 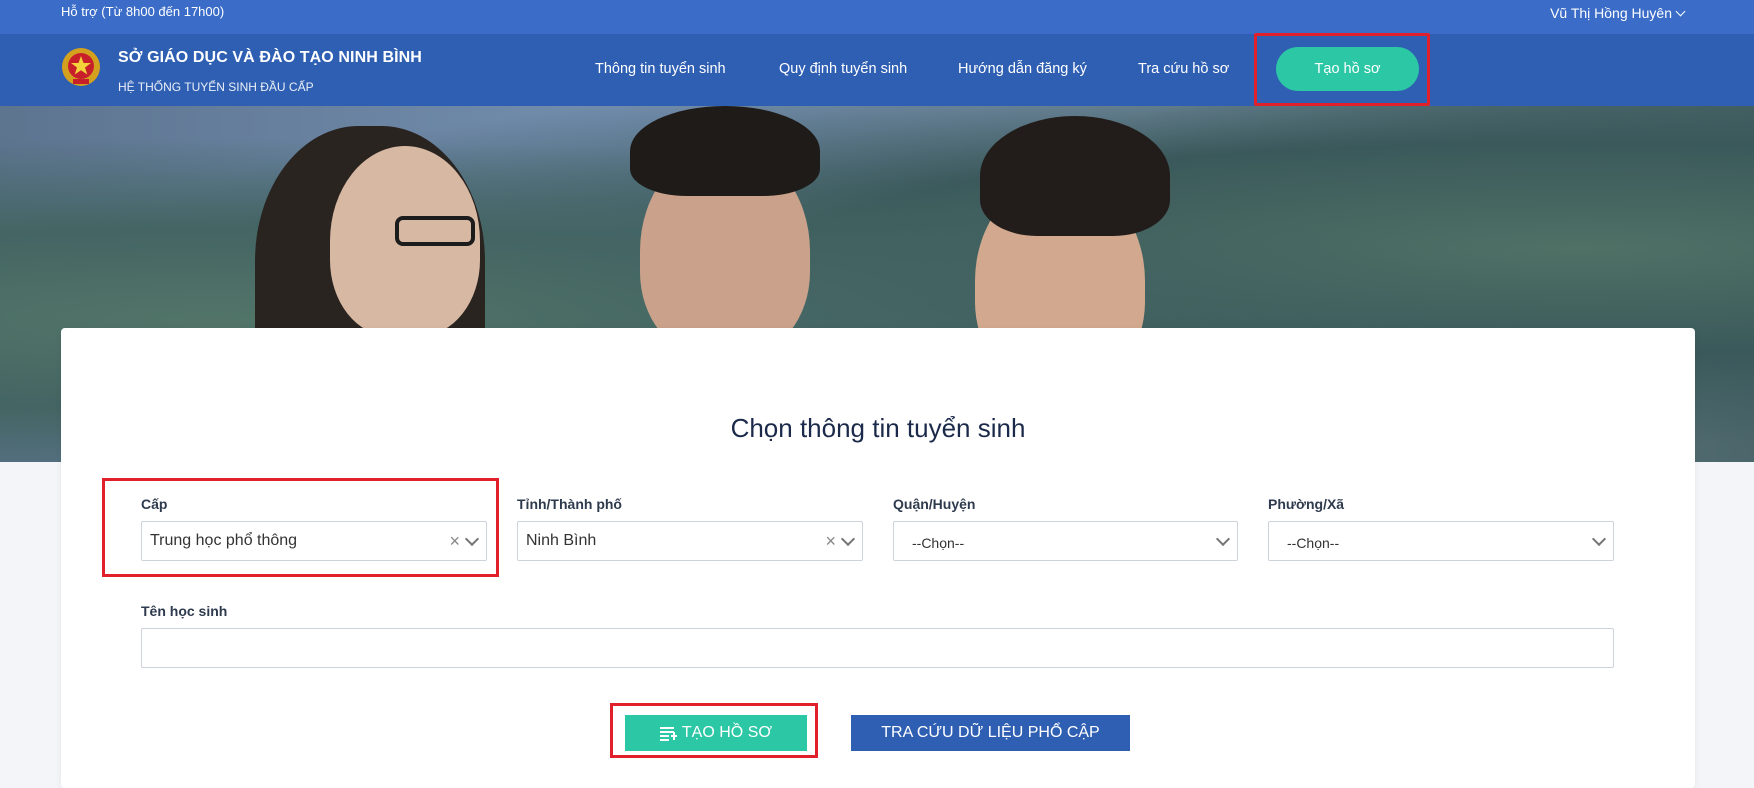 What do you see at coordinates (843, 69) in the screenshot?
I see `nav-admission-rules: Quy định tuyển sinh` at bounding box center [843, 69].